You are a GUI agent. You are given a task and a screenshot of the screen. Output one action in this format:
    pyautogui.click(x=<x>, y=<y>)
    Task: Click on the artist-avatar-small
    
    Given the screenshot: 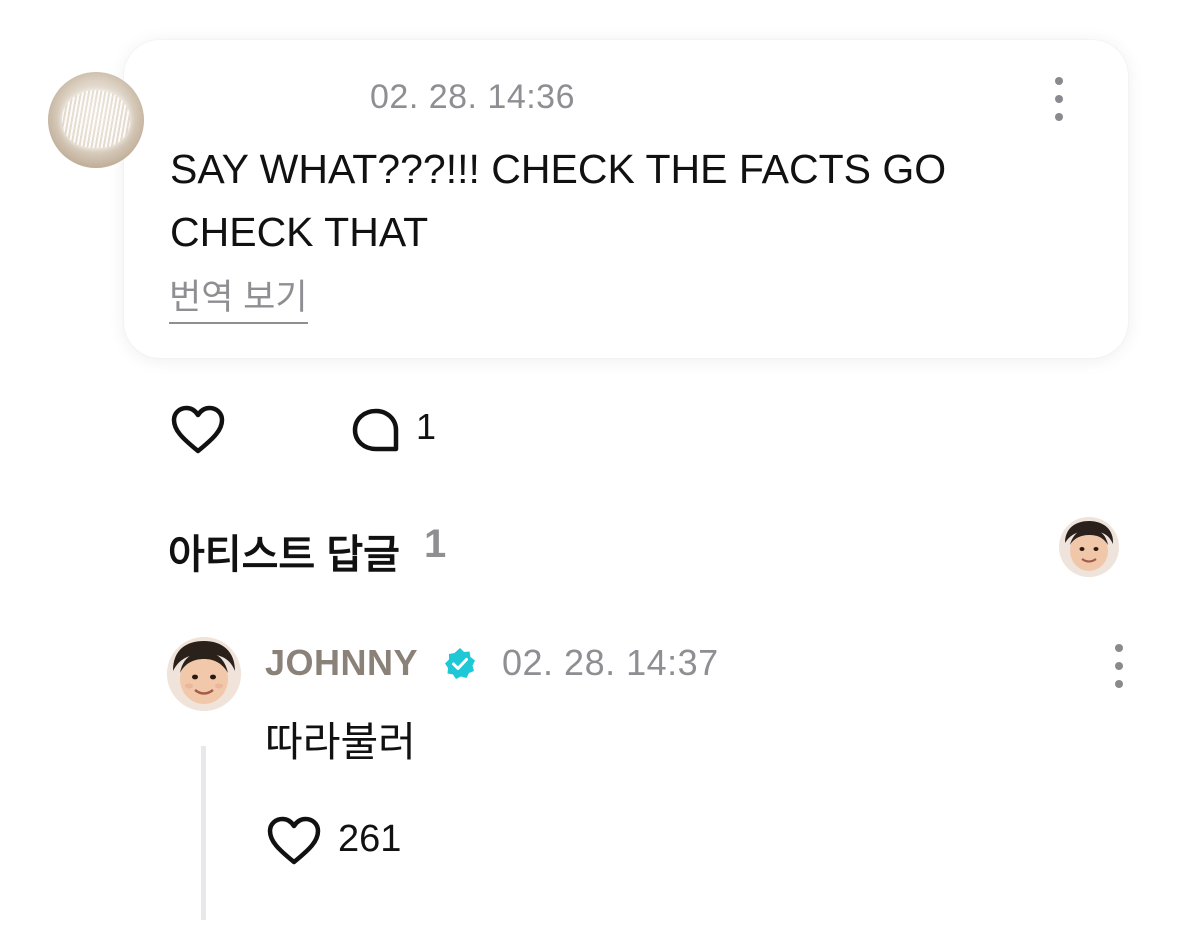 What is the action you would take?
    pyautogui.click(x=1089, y=547)
    